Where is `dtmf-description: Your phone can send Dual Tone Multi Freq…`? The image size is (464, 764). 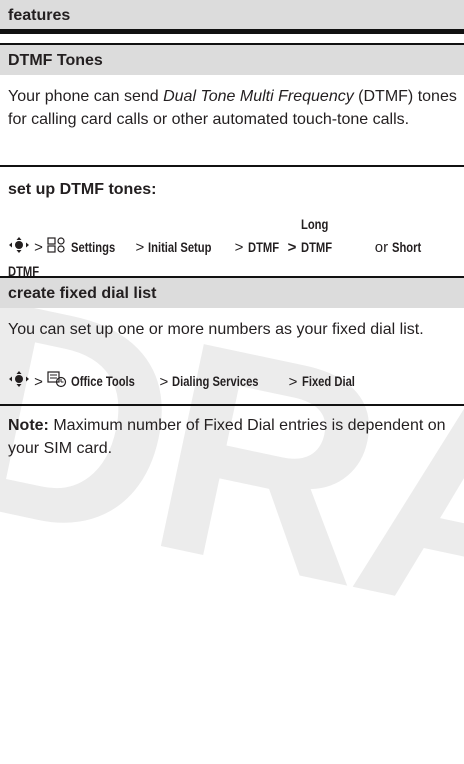
dtmf-description: Your phone can send Dual Tone Multi Freq… is located at coordinates (232, 108).